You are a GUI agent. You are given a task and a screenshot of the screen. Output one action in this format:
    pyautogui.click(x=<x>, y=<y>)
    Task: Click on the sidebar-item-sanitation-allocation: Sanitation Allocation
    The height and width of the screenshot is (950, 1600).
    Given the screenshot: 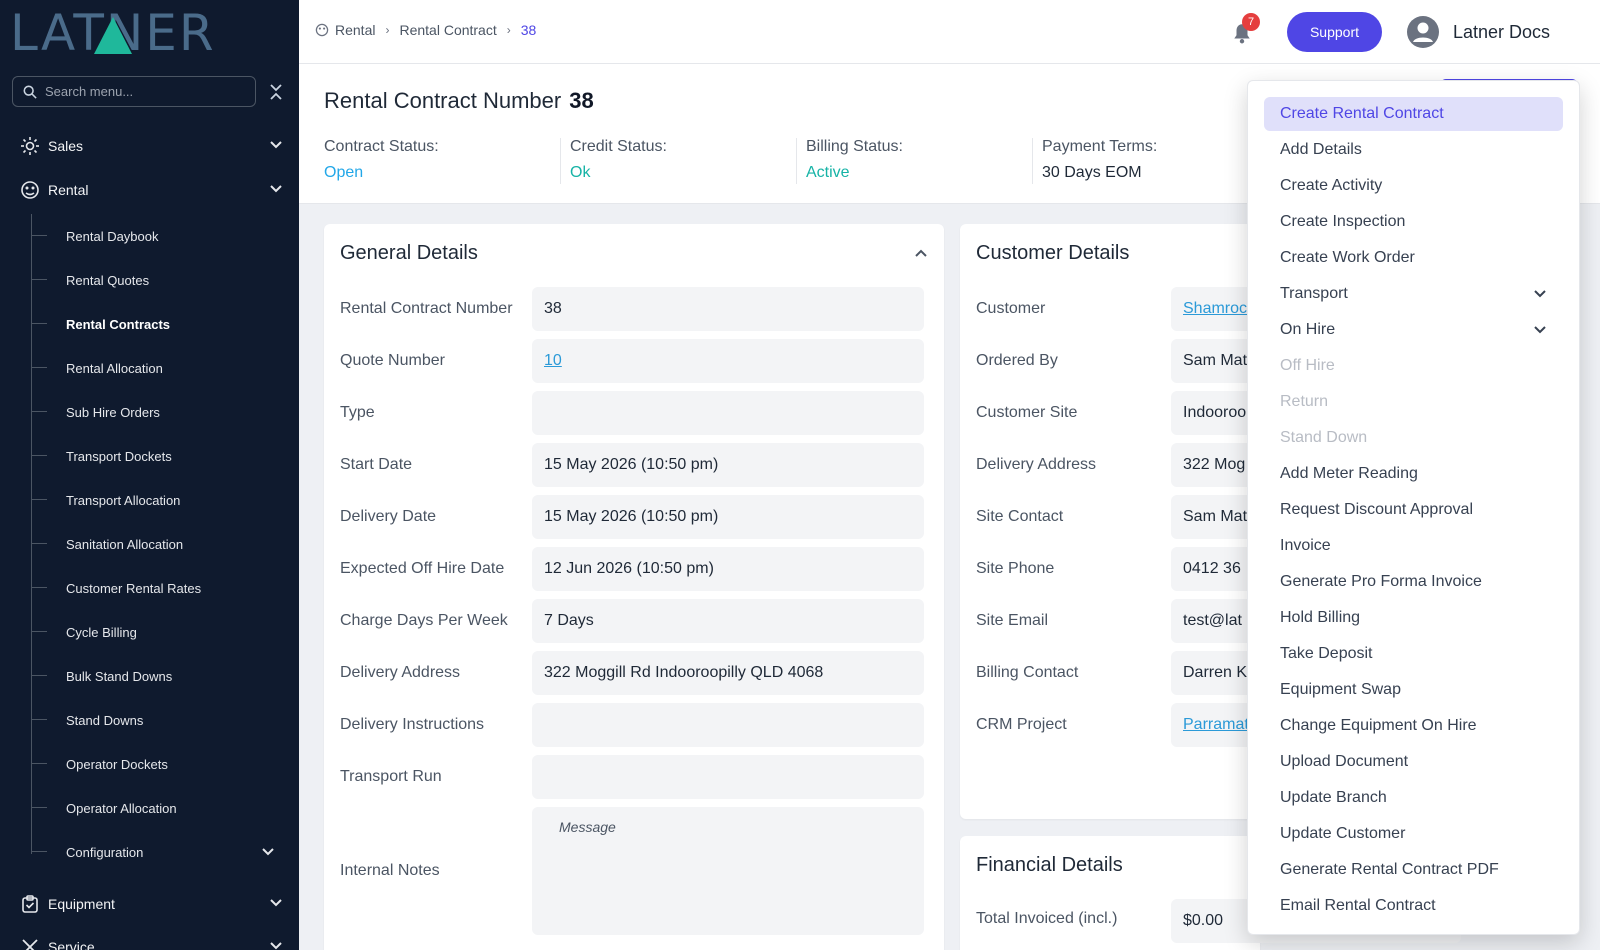 What is the action you would take?
    pyautogui.click(x=149, y=544)
    